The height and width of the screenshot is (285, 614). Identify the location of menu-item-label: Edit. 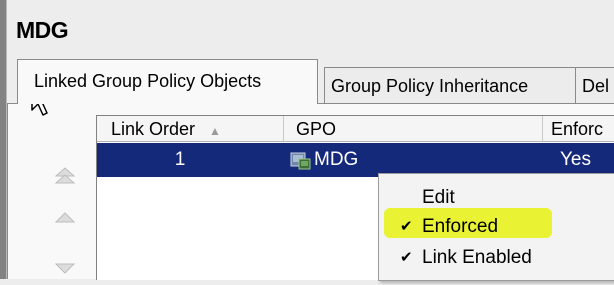
(438, 197).